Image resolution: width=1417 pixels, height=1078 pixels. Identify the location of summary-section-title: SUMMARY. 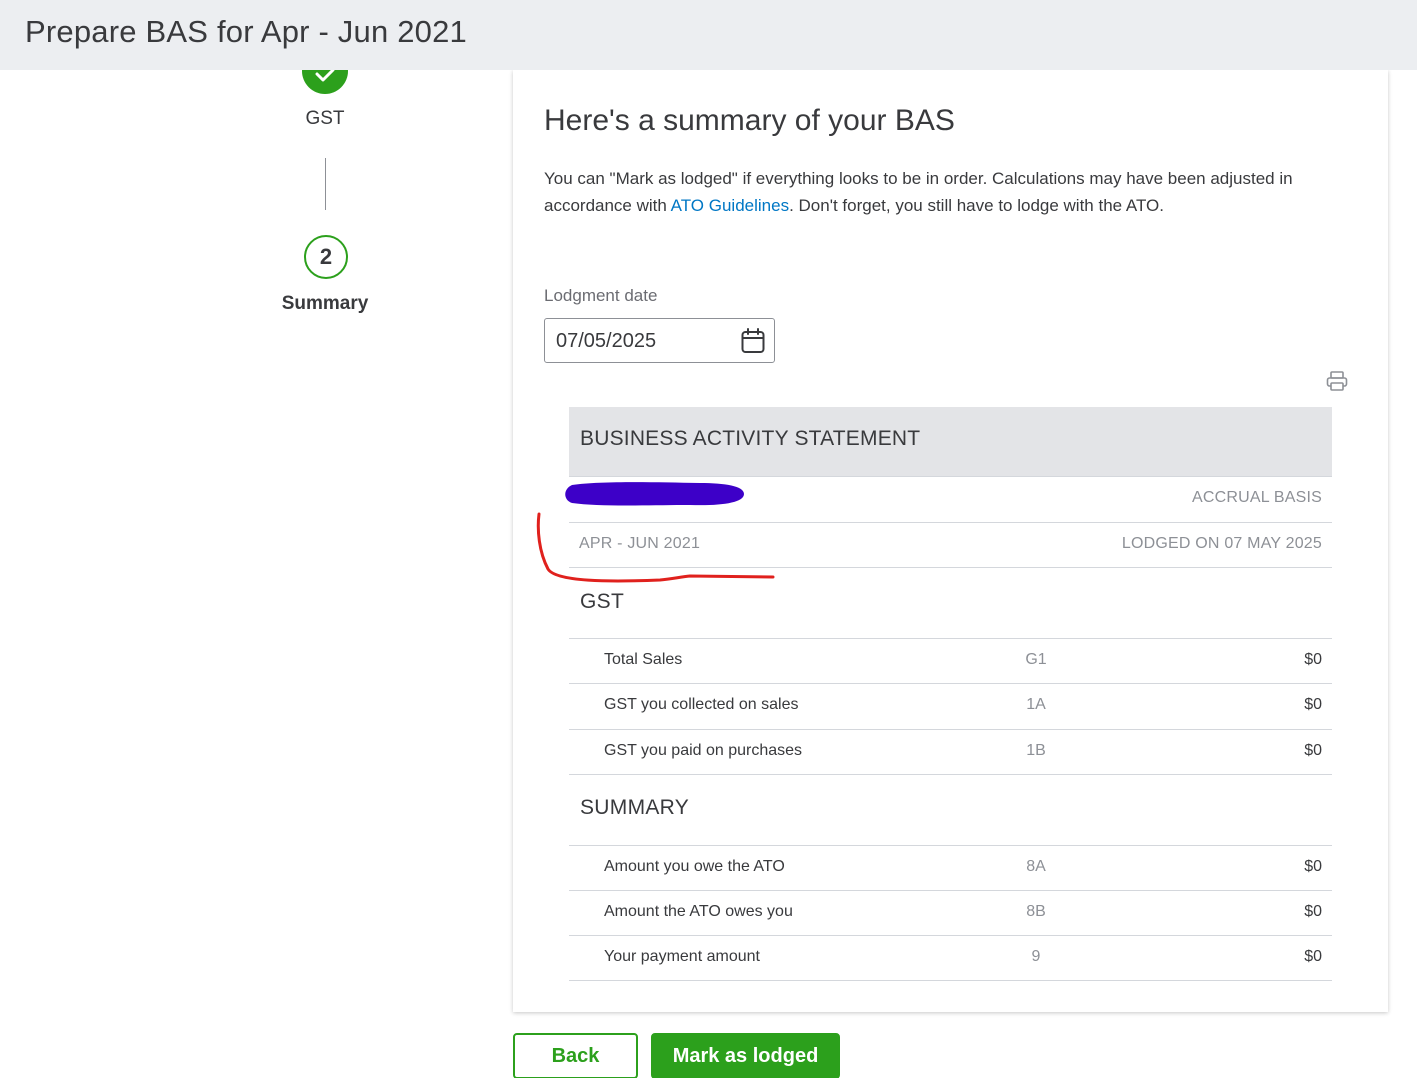
(635, 807).